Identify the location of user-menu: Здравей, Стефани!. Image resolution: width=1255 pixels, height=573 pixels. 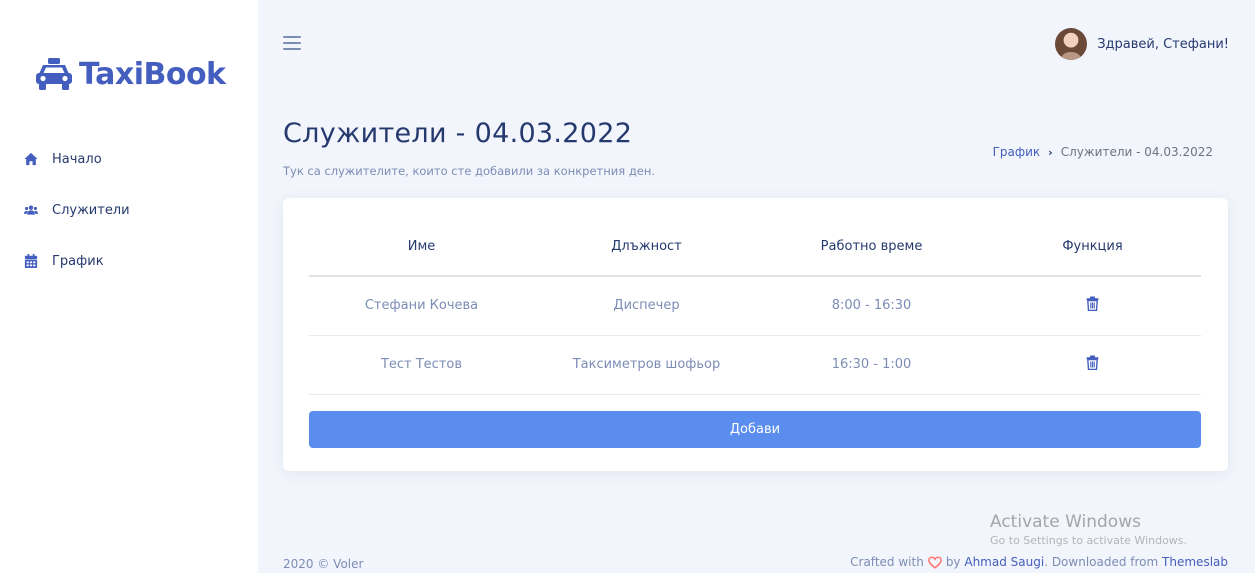
(1142, 44).